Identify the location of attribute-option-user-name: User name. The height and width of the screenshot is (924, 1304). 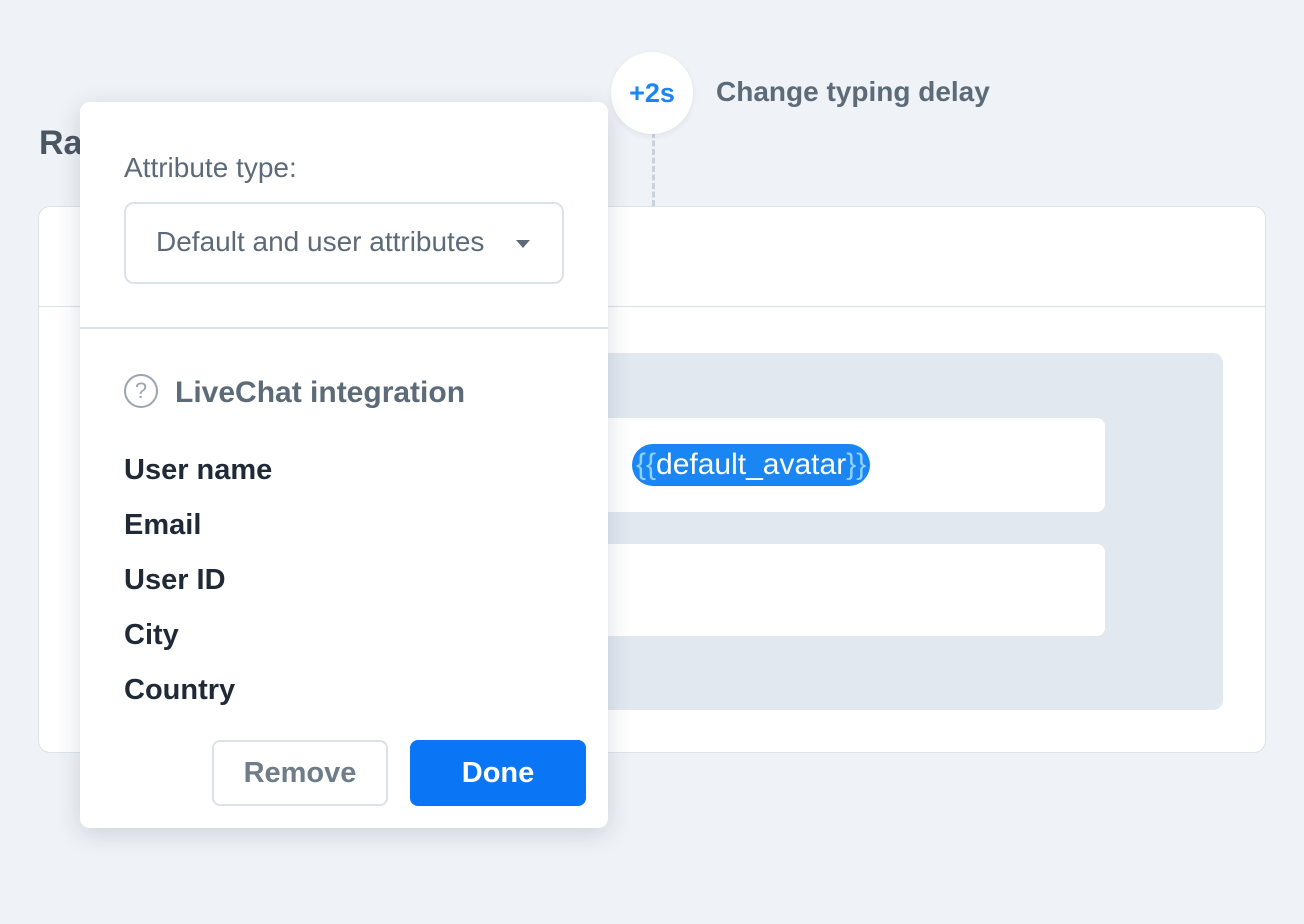
(198, 481).